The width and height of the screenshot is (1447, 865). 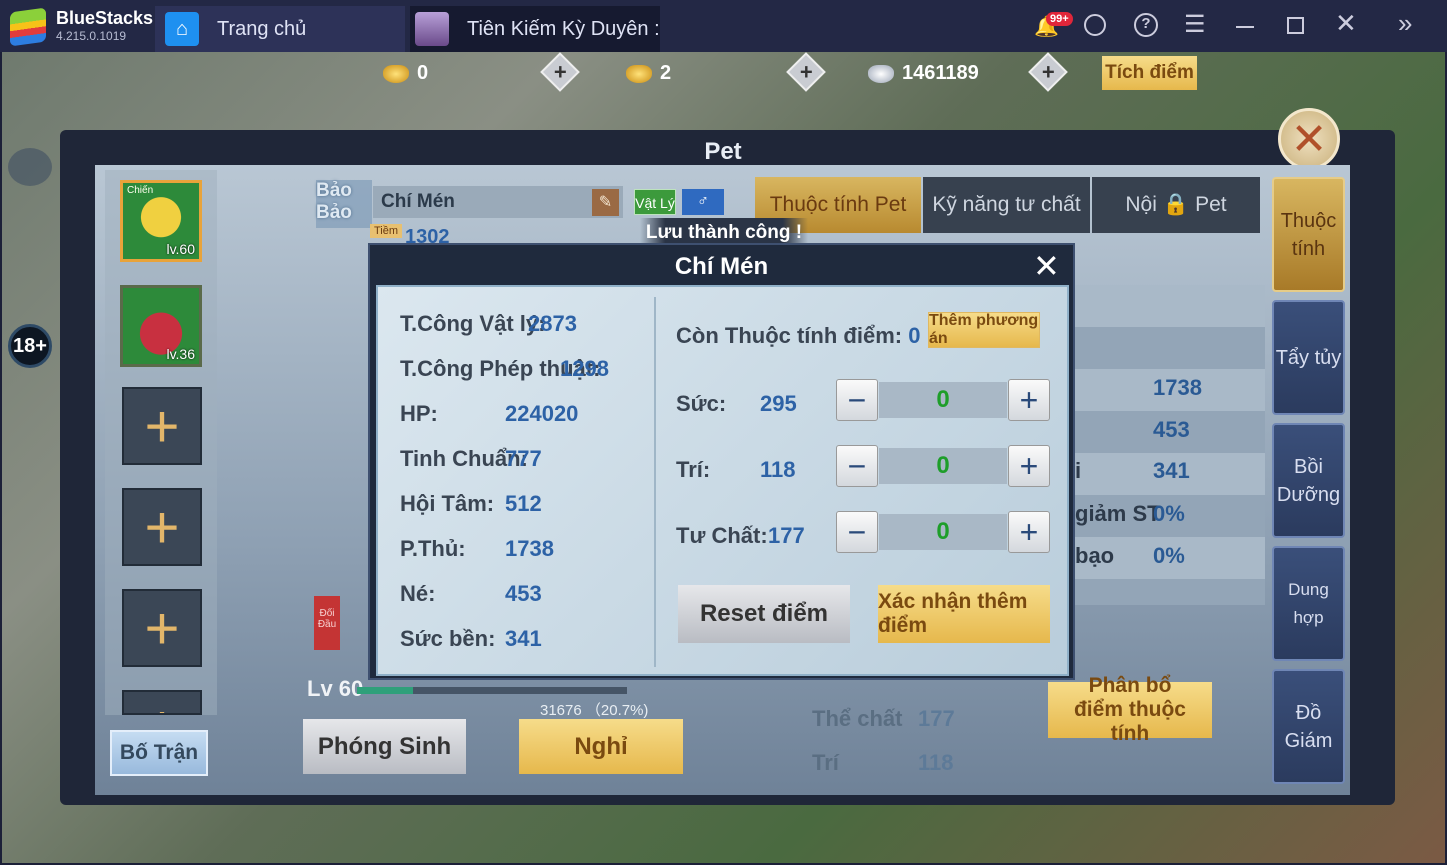 What do you see at coordinates (594, 710) in the screenshot?
I see `exp-text: 31676 （20.7%)` at bounding box center [594, 710].